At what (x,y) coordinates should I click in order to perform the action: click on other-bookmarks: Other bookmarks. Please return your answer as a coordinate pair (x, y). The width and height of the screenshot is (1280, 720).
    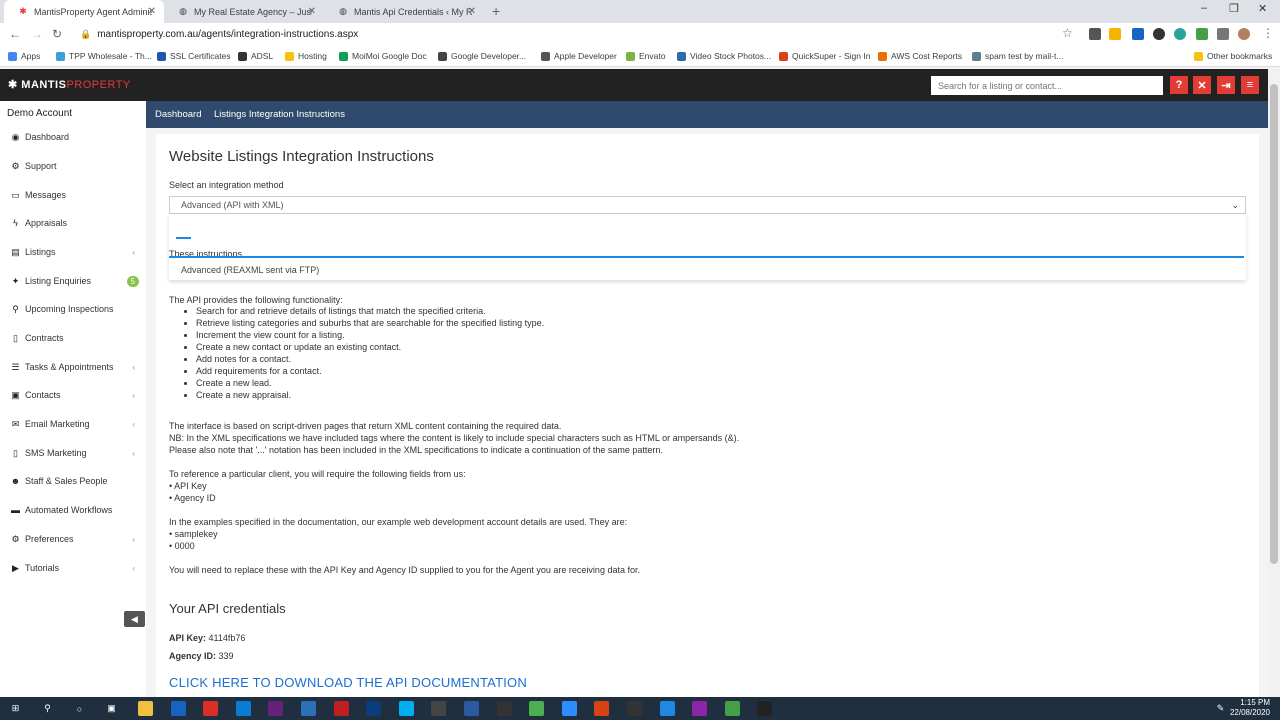
    Looking at the image, I should click on (1233, 56).